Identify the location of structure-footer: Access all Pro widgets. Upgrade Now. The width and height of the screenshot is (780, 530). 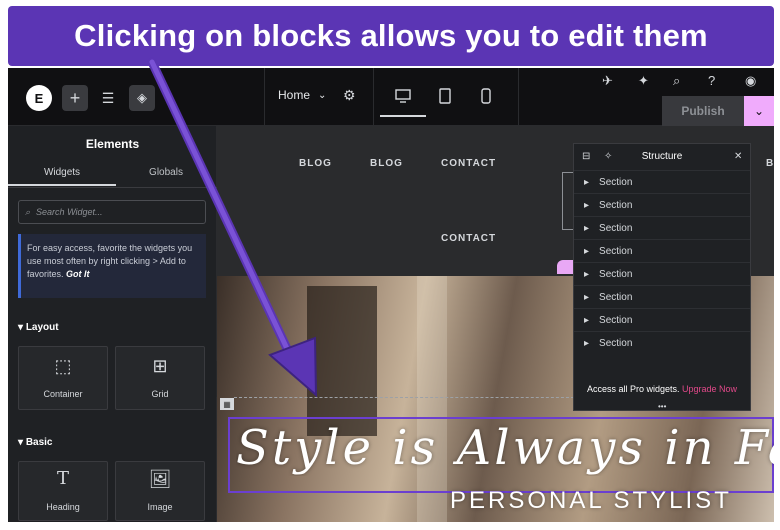
(662, 389).